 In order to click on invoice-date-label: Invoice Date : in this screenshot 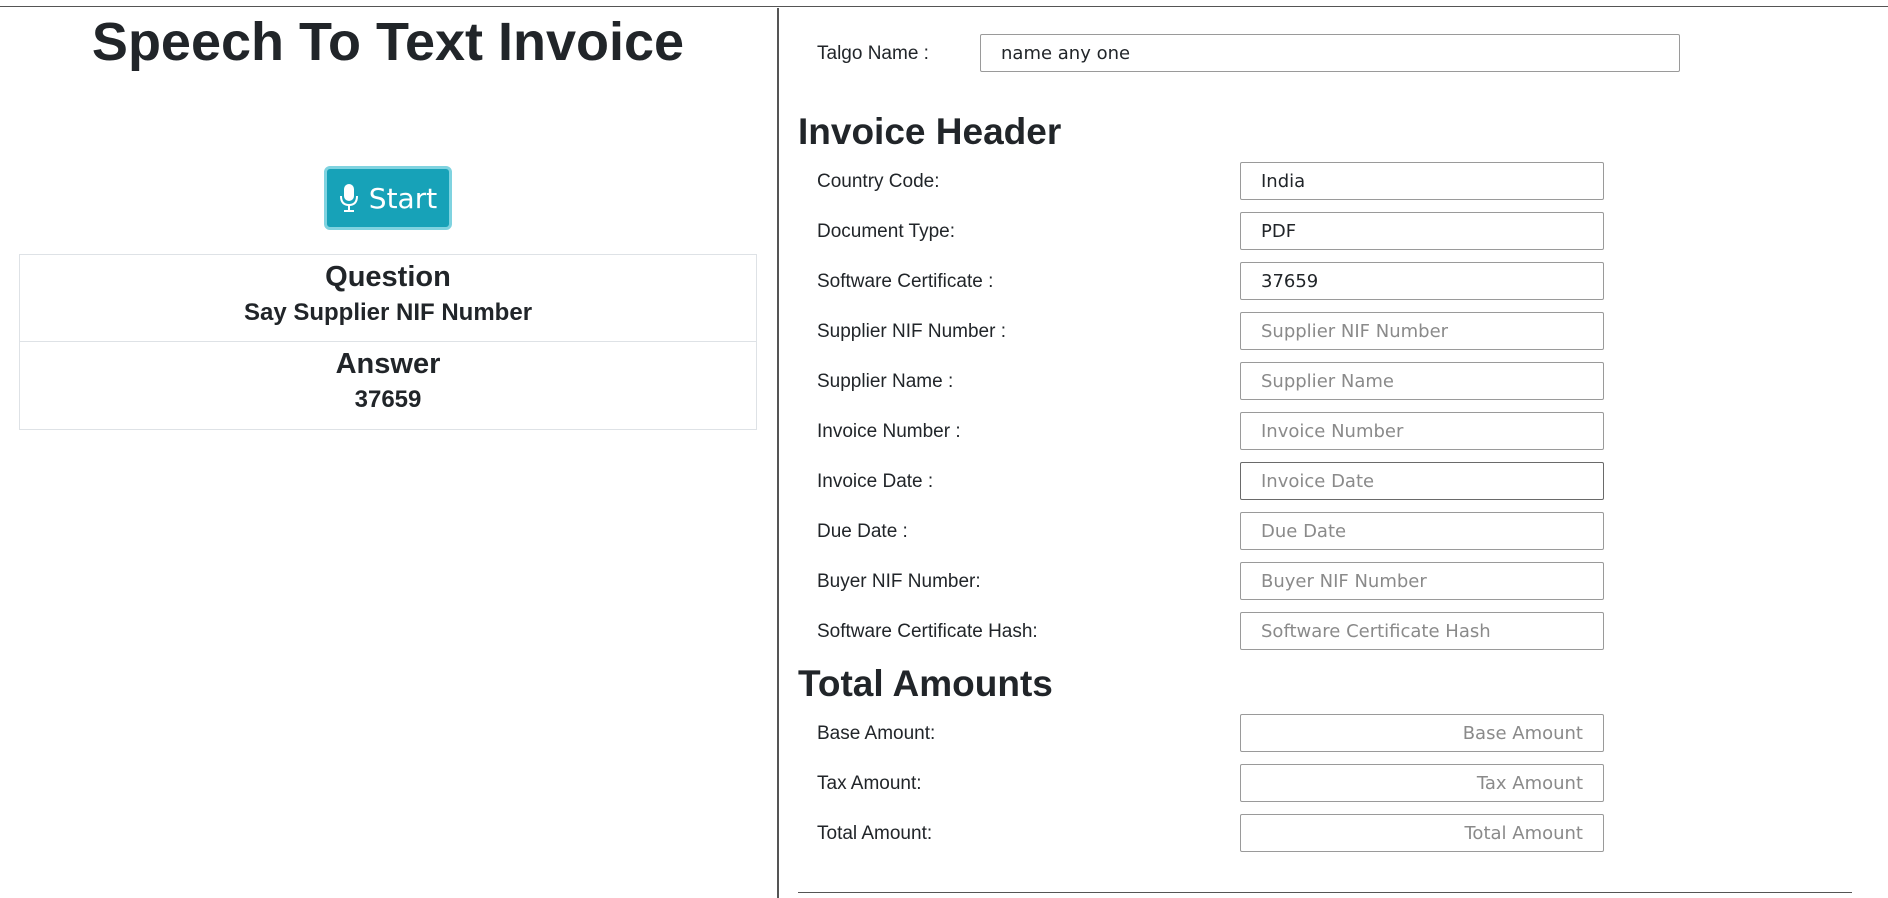, I will do `click(875, 481)`.